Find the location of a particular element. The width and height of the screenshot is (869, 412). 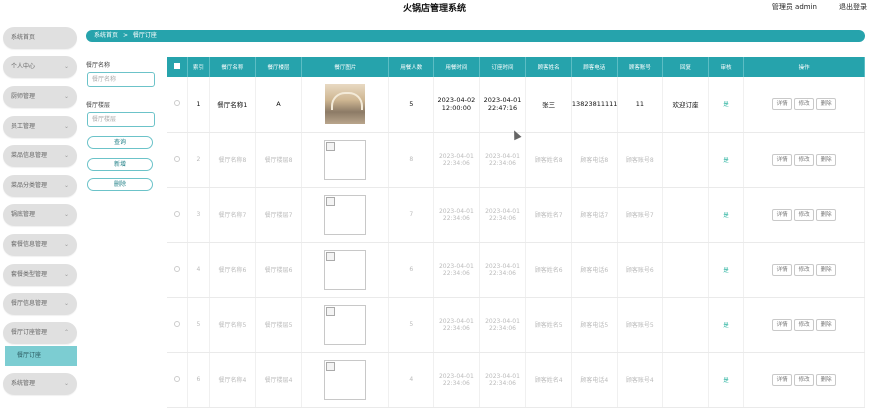

sidebar-item-reservation: 餐厅订座管理 ⌃ is located at coordinates (40, 333).